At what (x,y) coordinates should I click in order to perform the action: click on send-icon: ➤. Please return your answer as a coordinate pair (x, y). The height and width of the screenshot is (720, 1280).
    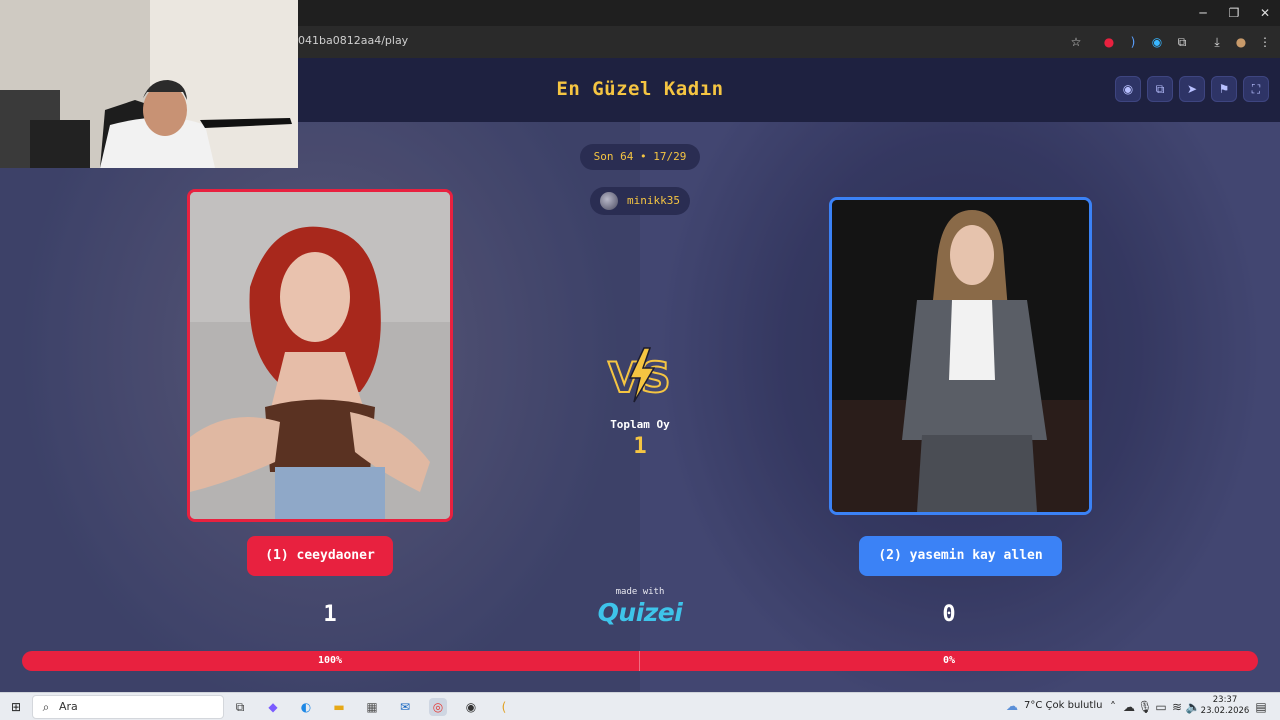
    Looking at the image, I should click on (1192, 89).